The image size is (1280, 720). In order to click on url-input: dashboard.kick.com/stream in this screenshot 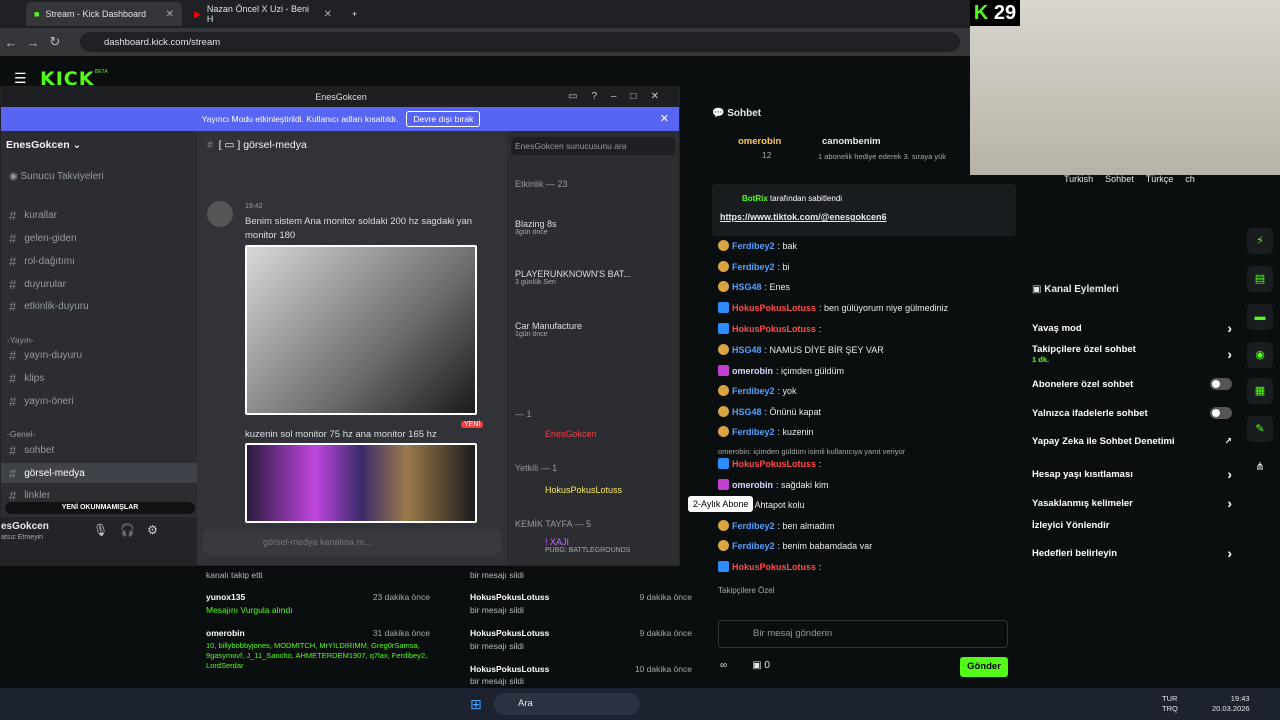, I will do `click(520, 42)`.